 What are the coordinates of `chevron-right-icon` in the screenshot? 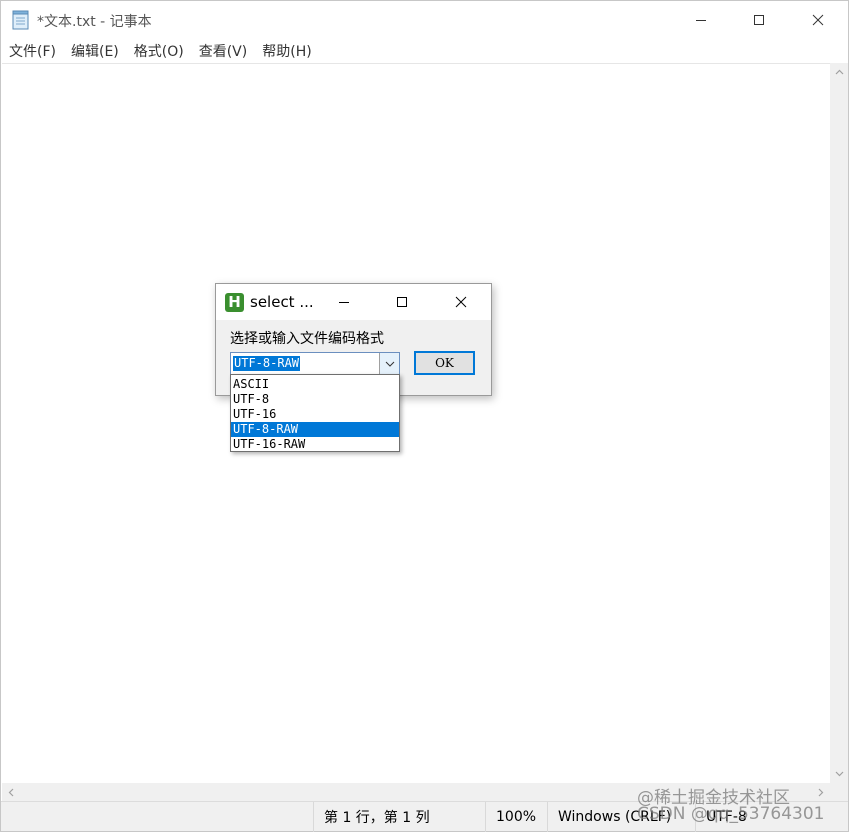 It's located at (821, 792).